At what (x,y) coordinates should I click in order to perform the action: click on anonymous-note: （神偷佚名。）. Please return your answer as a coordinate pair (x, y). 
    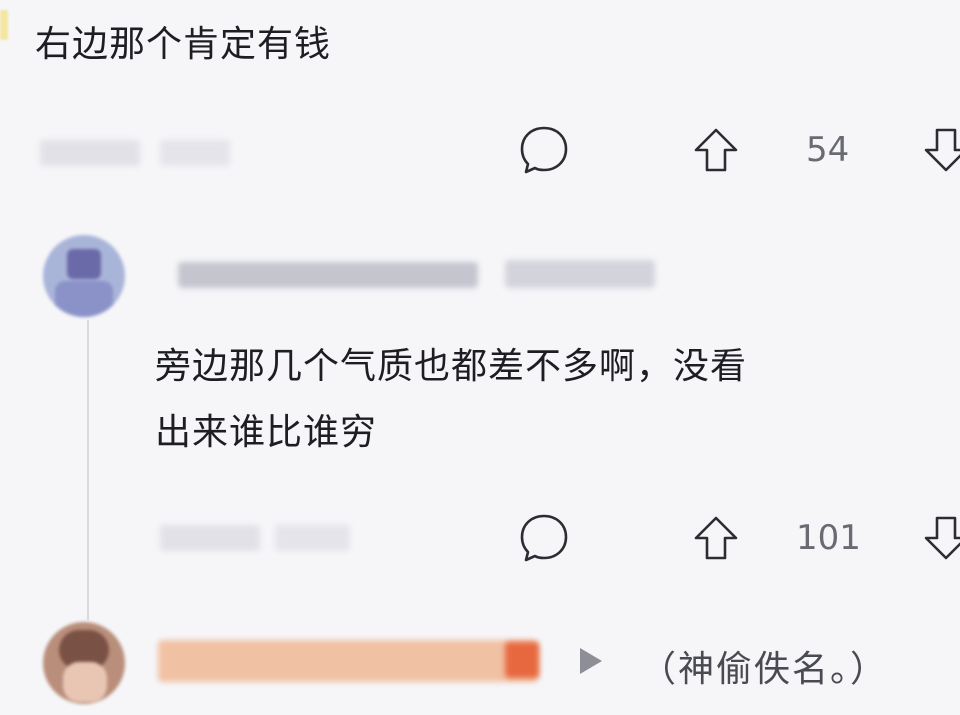
    Looking at the image, I should click on (764, 669).